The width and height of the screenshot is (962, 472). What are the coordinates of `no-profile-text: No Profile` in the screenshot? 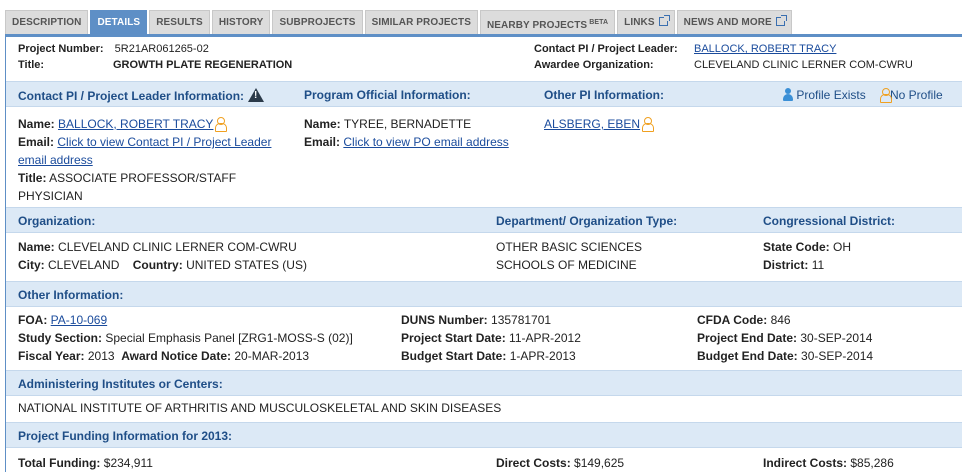 It's located at (916, 95).